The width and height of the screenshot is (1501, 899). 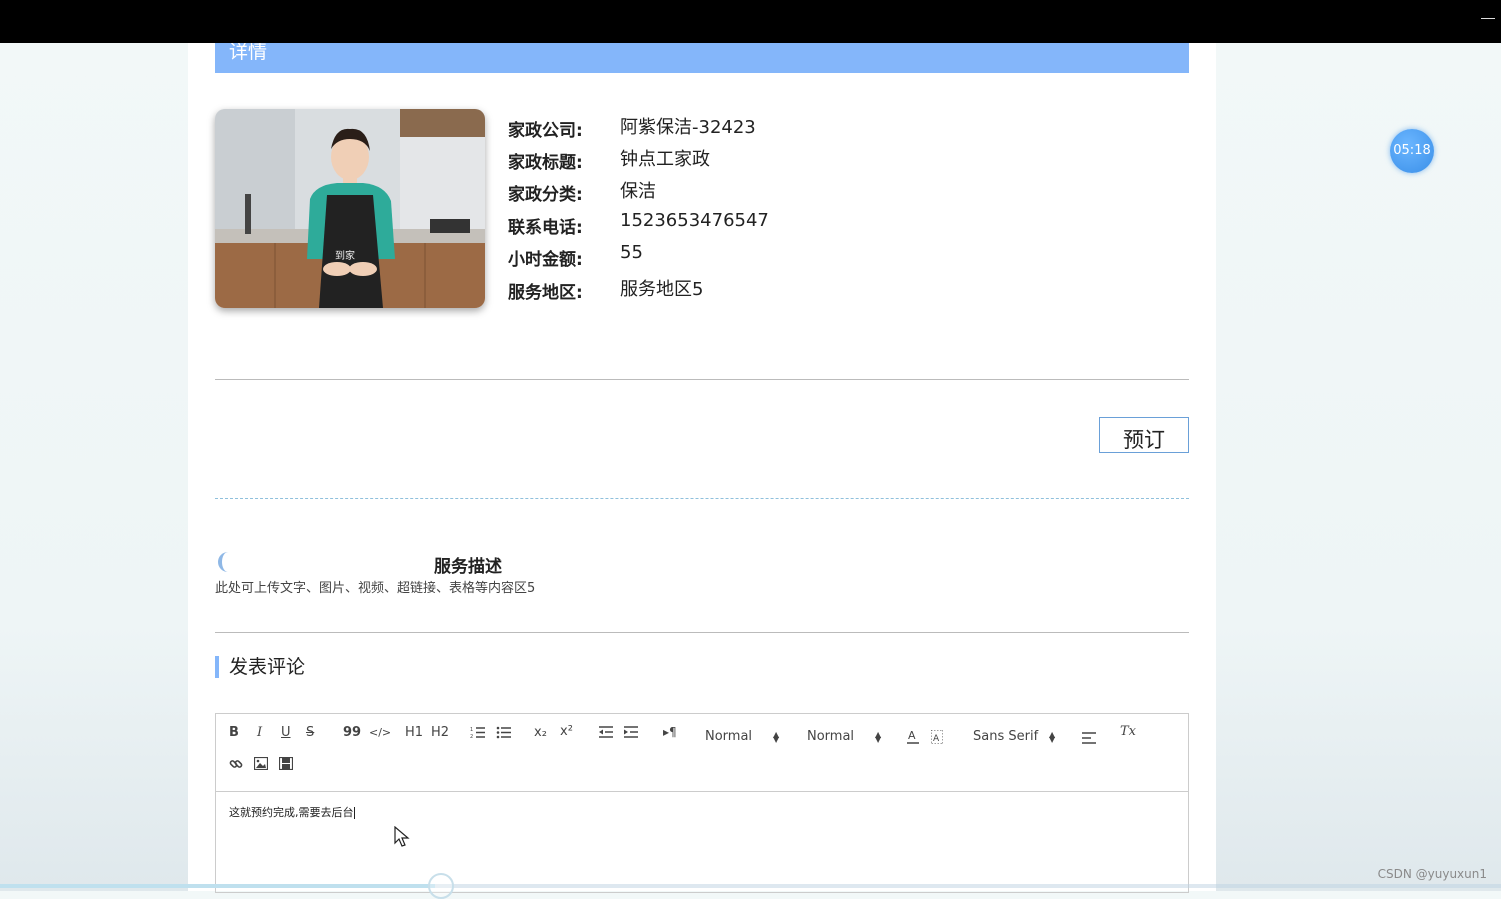 What do you see at coordinates (248, 53) in the screenshot?
I see `detail-header-title: 详情` at bounding box center [248, 53].